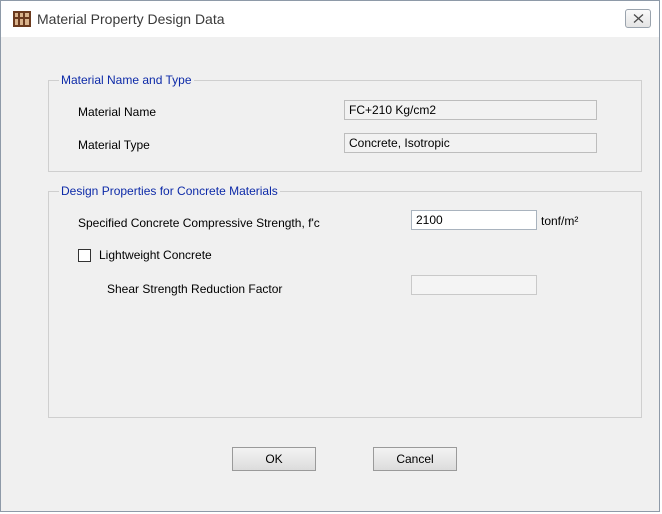 The width and height of the screenshot is (662, 514). What do you see at coordinates (126, 80) in the screenshot?
I see `material-name-type-group-title: Material Name and Type` at bounding box center [126, 80].